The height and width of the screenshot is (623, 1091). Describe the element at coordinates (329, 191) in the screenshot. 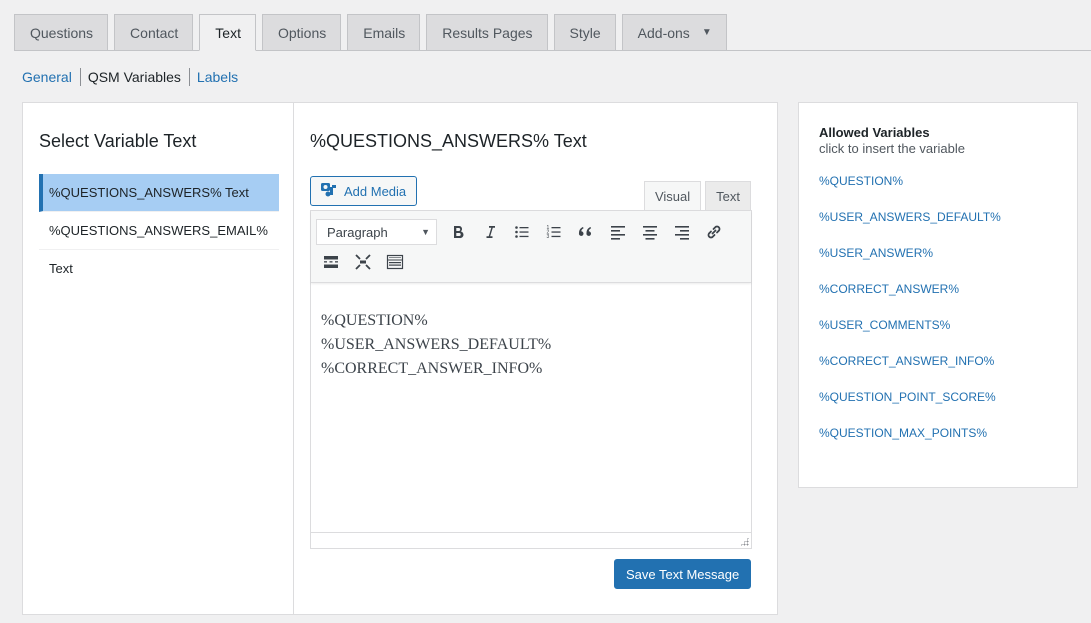

I see `media-icon` at that location.